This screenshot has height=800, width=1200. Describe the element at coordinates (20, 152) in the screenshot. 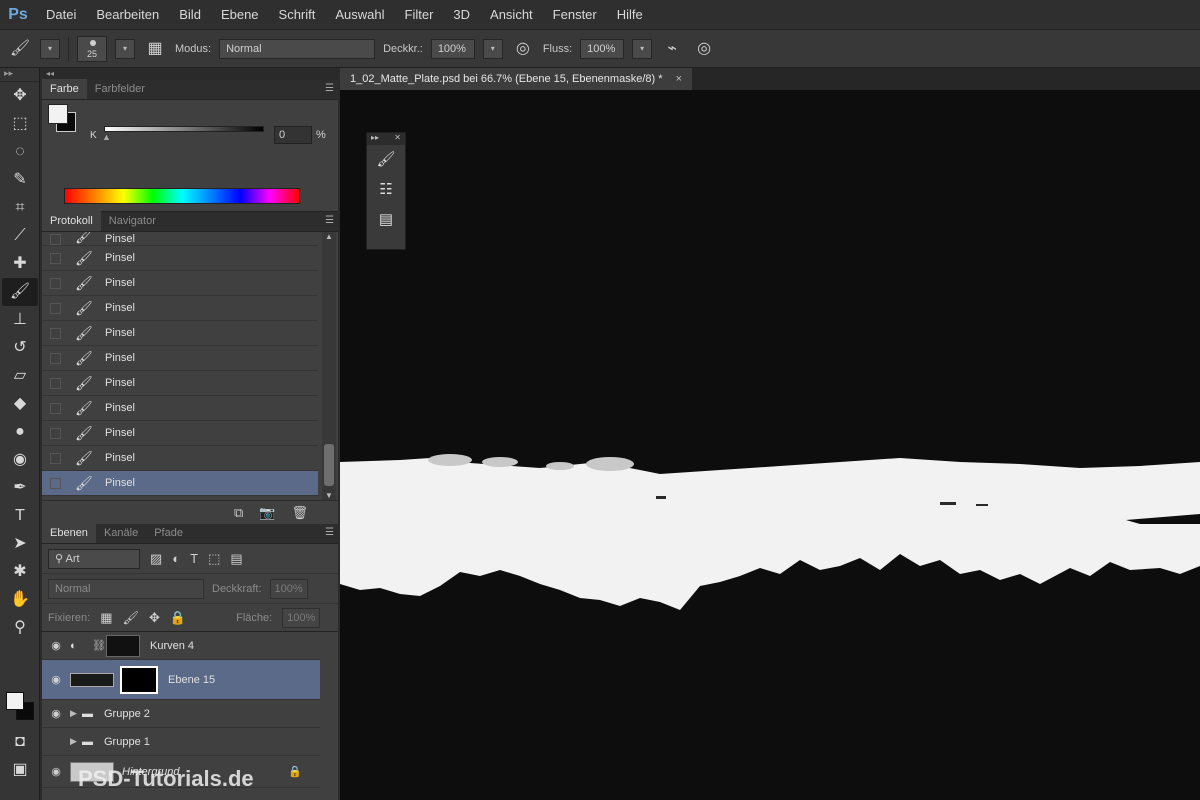

I see `lasso-tool-icon: ◌` at that location.